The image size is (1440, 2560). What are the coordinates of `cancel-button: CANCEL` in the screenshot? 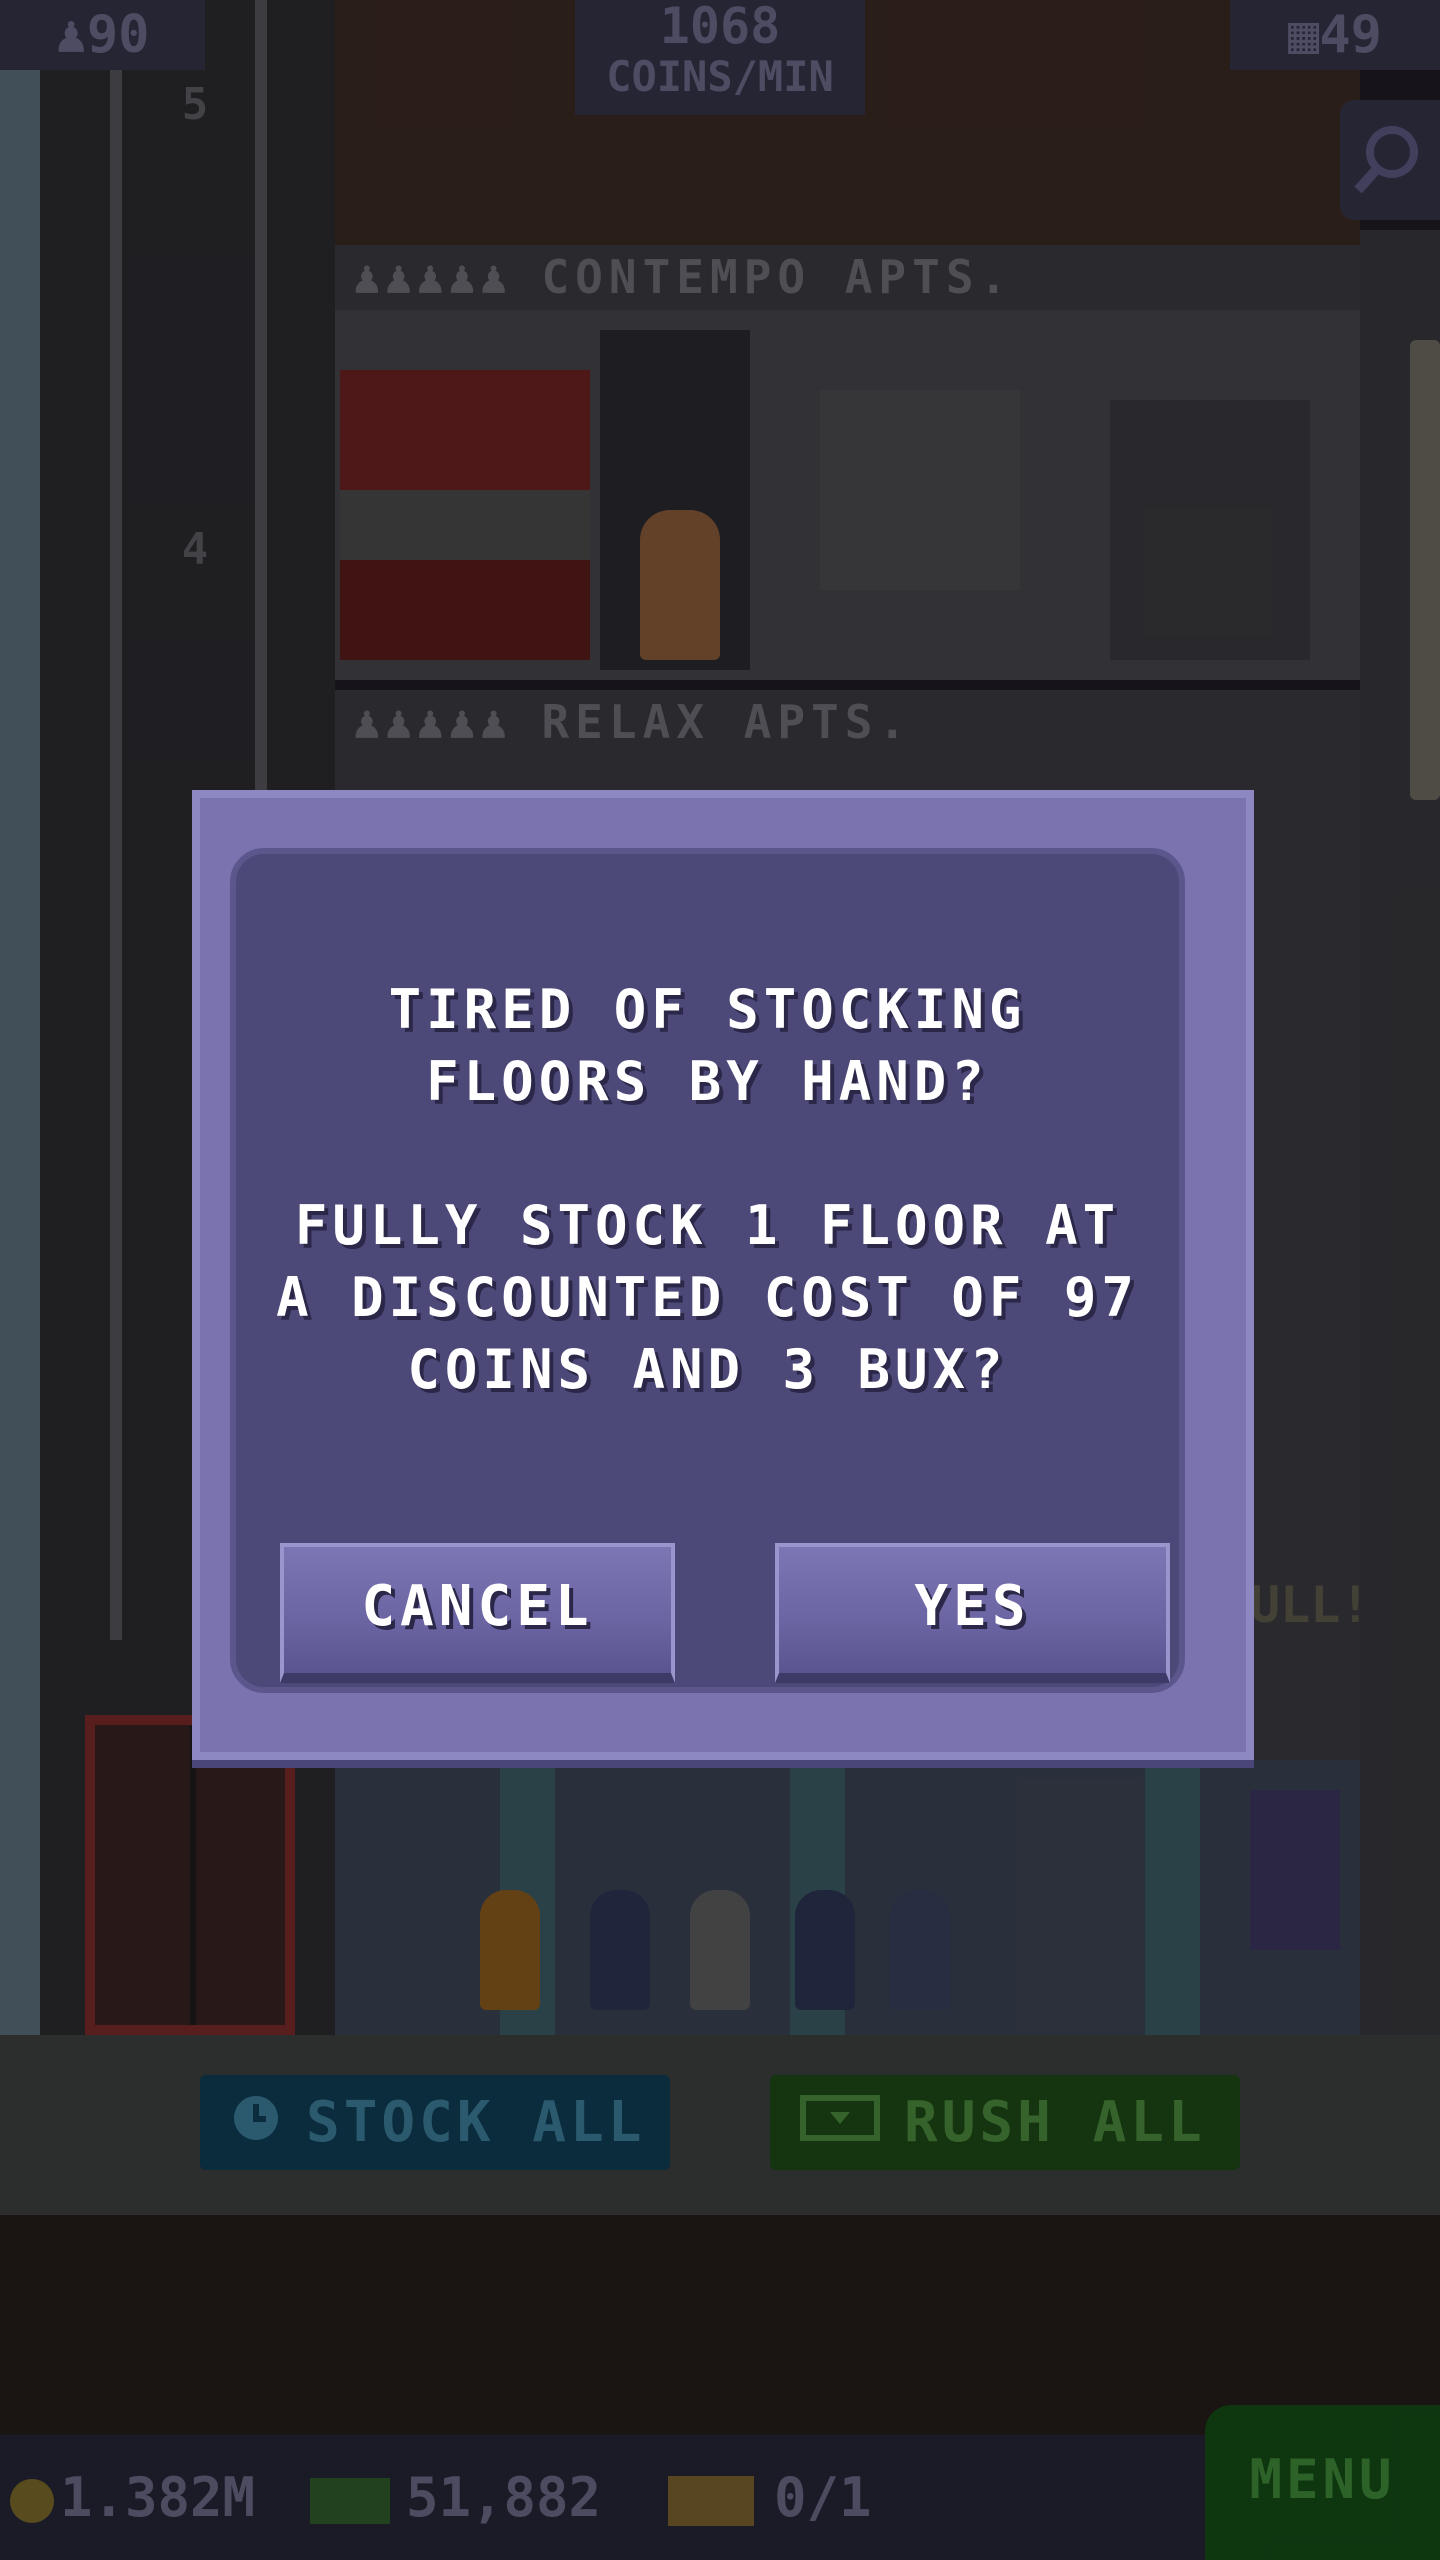 It's located at (477, 1613).